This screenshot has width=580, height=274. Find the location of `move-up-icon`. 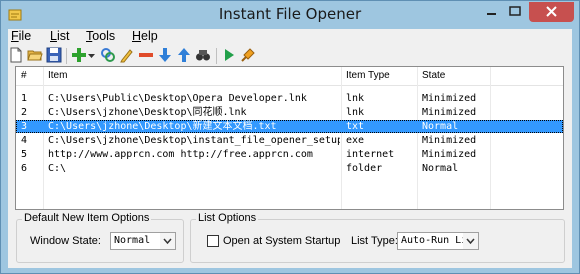

move-up-icon is located at coordinates (184, 55).